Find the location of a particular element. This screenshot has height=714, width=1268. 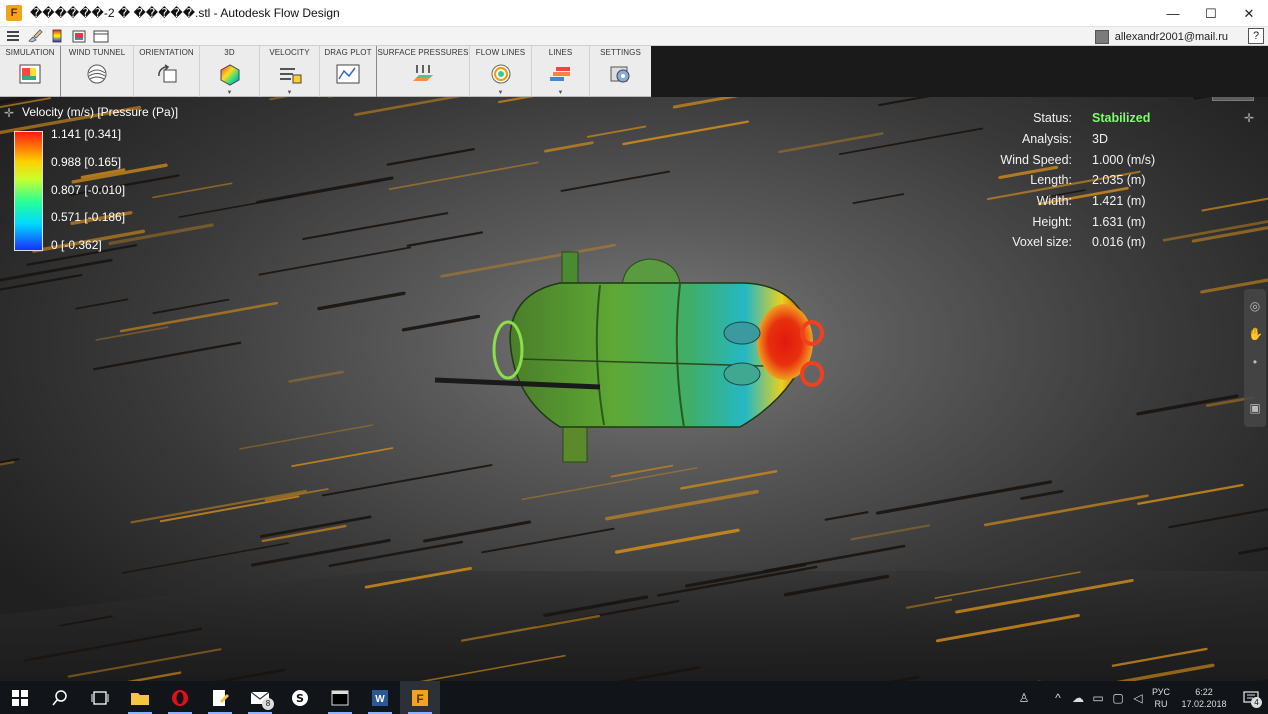

svg-text: W is located at coordinates (380, 699).